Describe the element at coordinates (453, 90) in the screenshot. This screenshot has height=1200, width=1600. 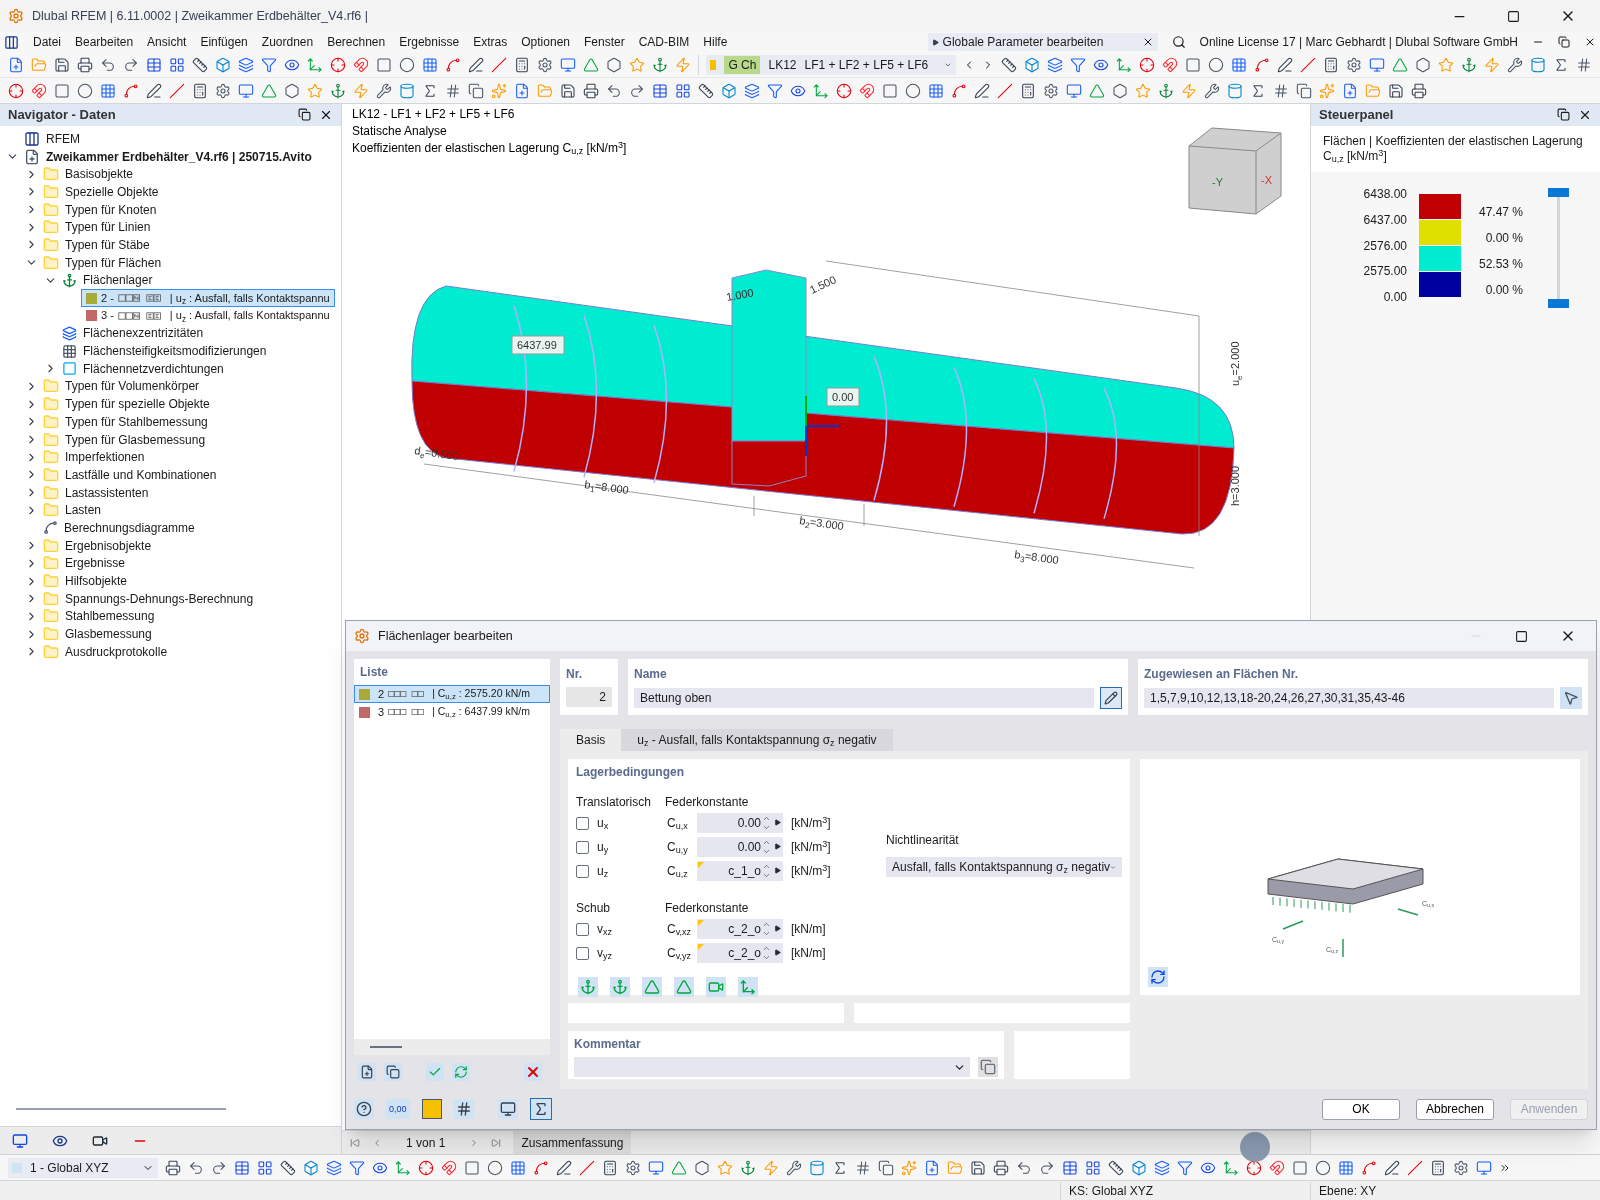
I see `hash-icon` at that location.